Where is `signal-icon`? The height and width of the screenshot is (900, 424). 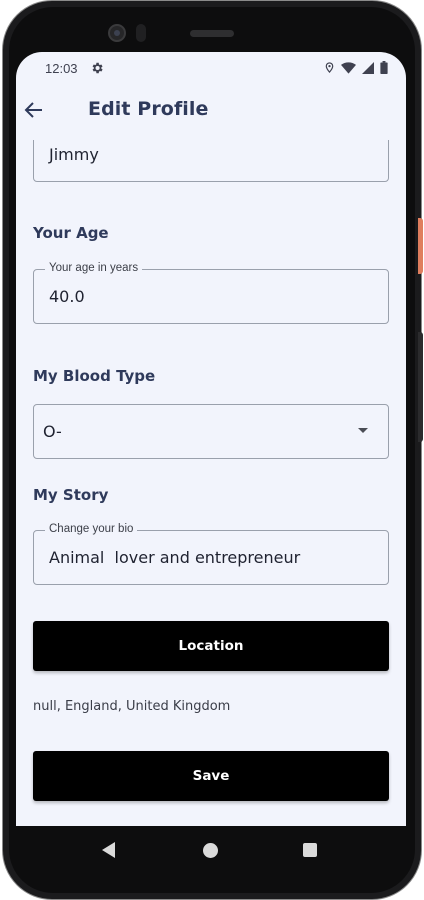 signal-icon is located at coordinates (368, 67).